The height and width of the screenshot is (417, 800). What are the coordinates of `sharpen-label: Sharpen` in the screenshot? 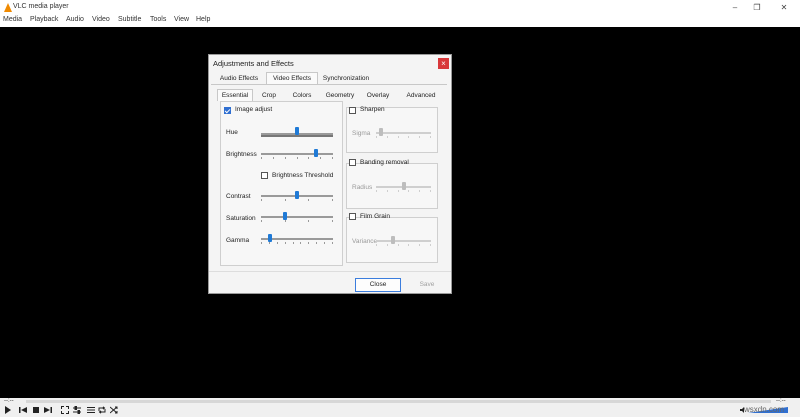 It's located at (372, 109).